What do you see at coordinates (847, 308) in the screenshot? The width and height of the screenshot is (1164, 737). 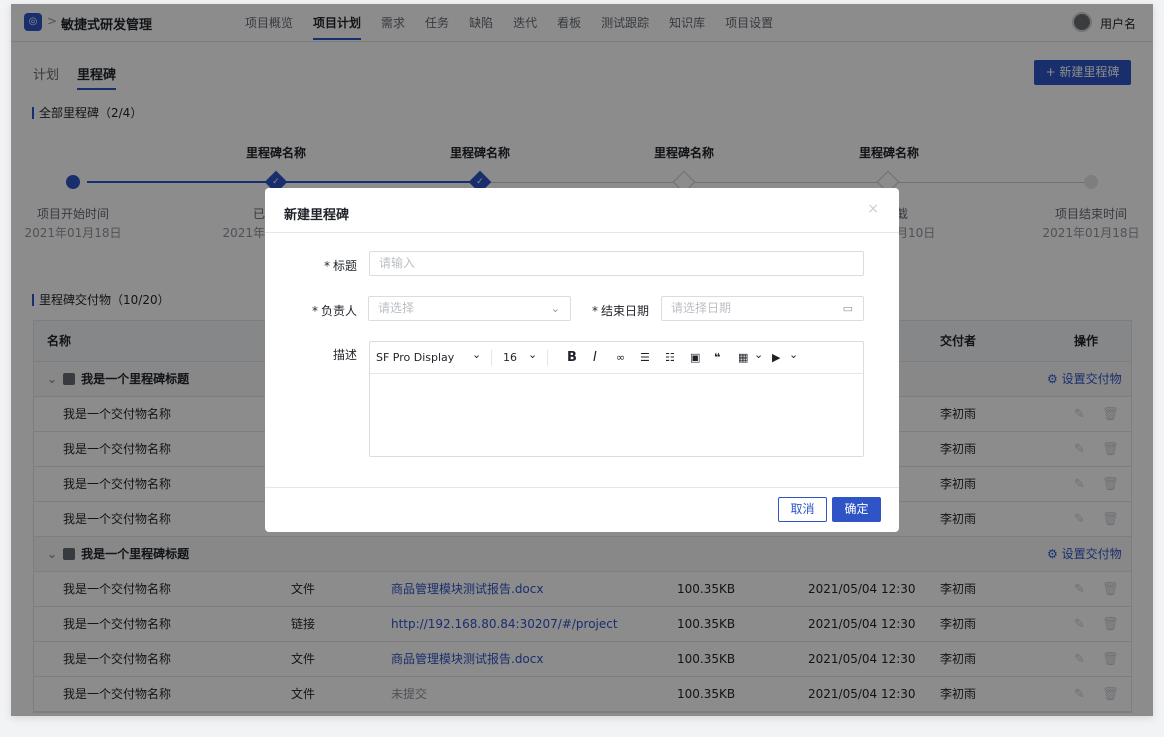 I see `calendar-icon: ▭` at bounding box center [847, 308].